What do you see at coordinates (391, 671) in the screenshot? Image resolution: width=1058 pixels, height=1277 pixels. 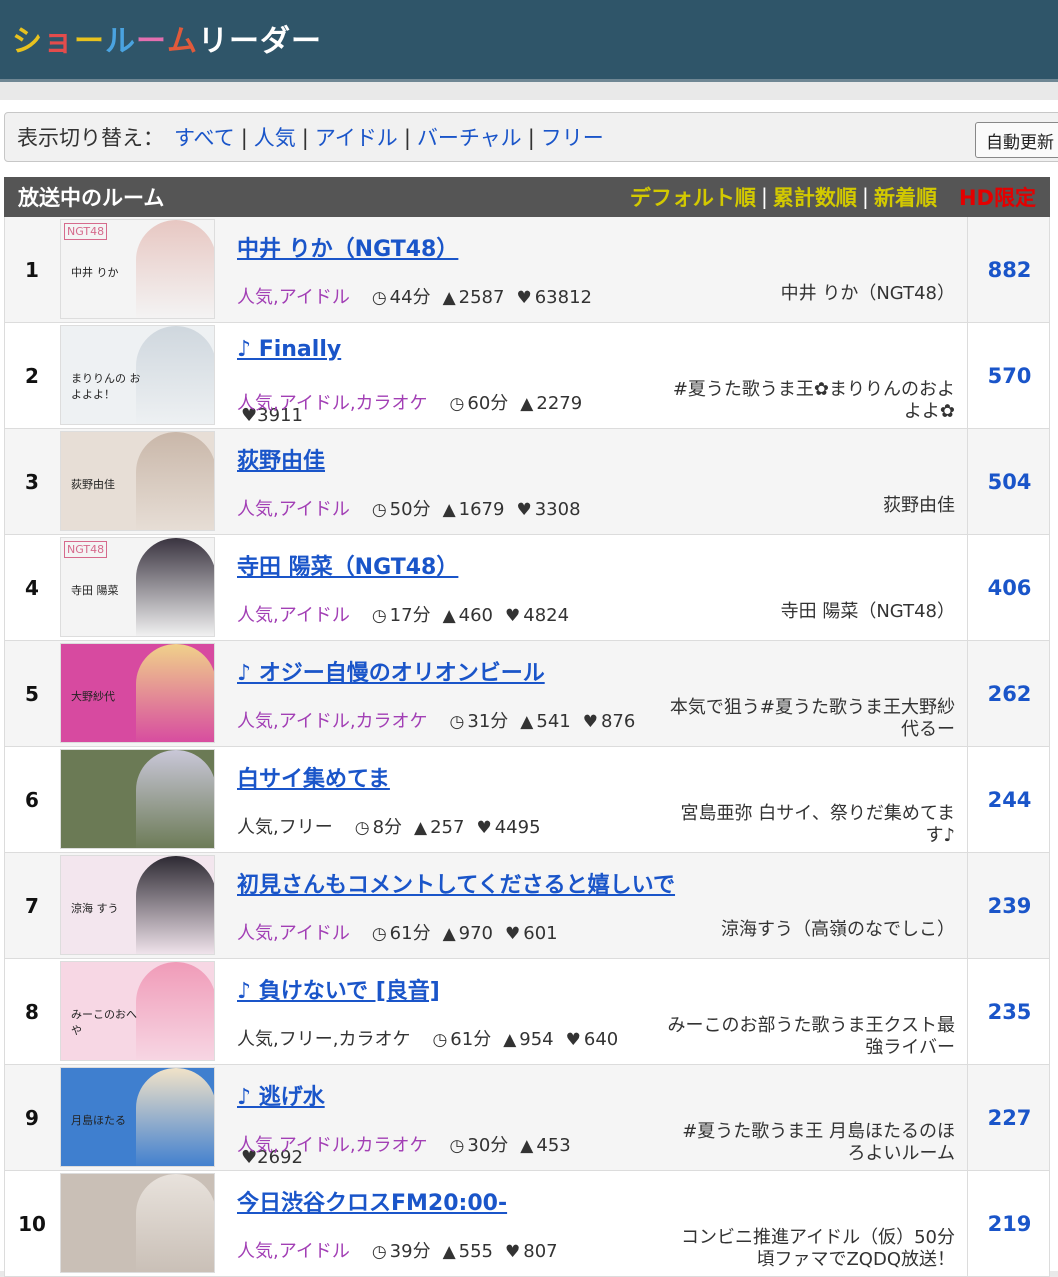 I see `room-title-link: ♪ オジー自慢のオリオンビール` at bounding box center [391, 671].